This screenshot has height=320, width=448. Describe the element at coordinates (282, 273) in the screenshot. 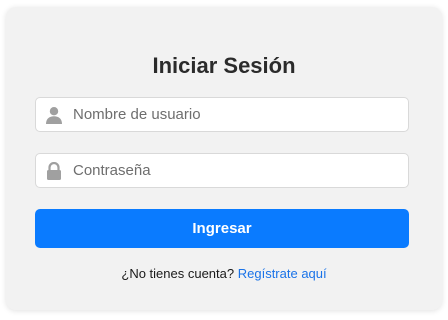

I see `register-link: Regístrate aquí` at that location.